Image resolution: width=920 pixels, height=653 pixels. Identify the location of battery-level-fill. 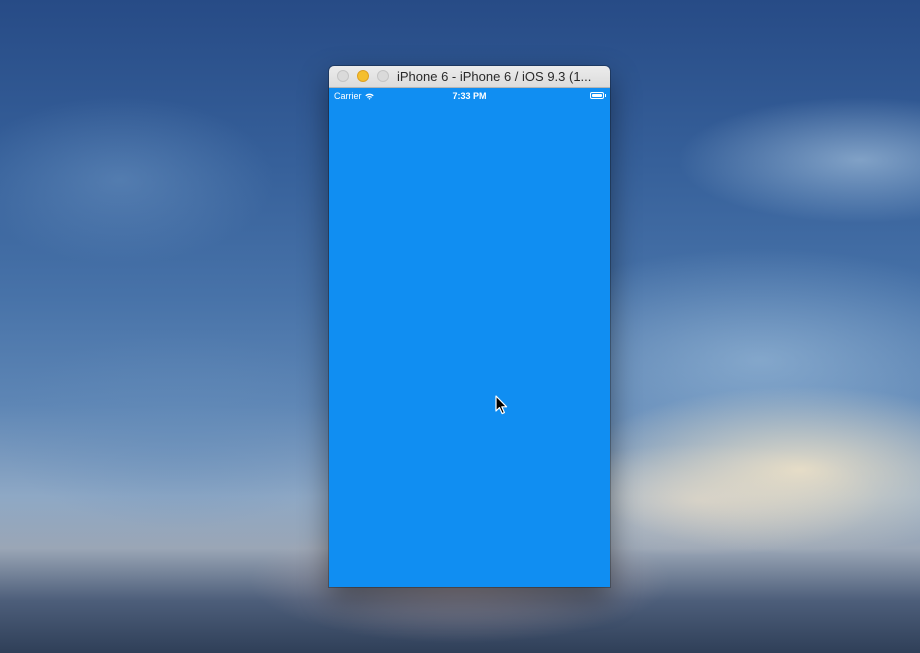
(597, 95).